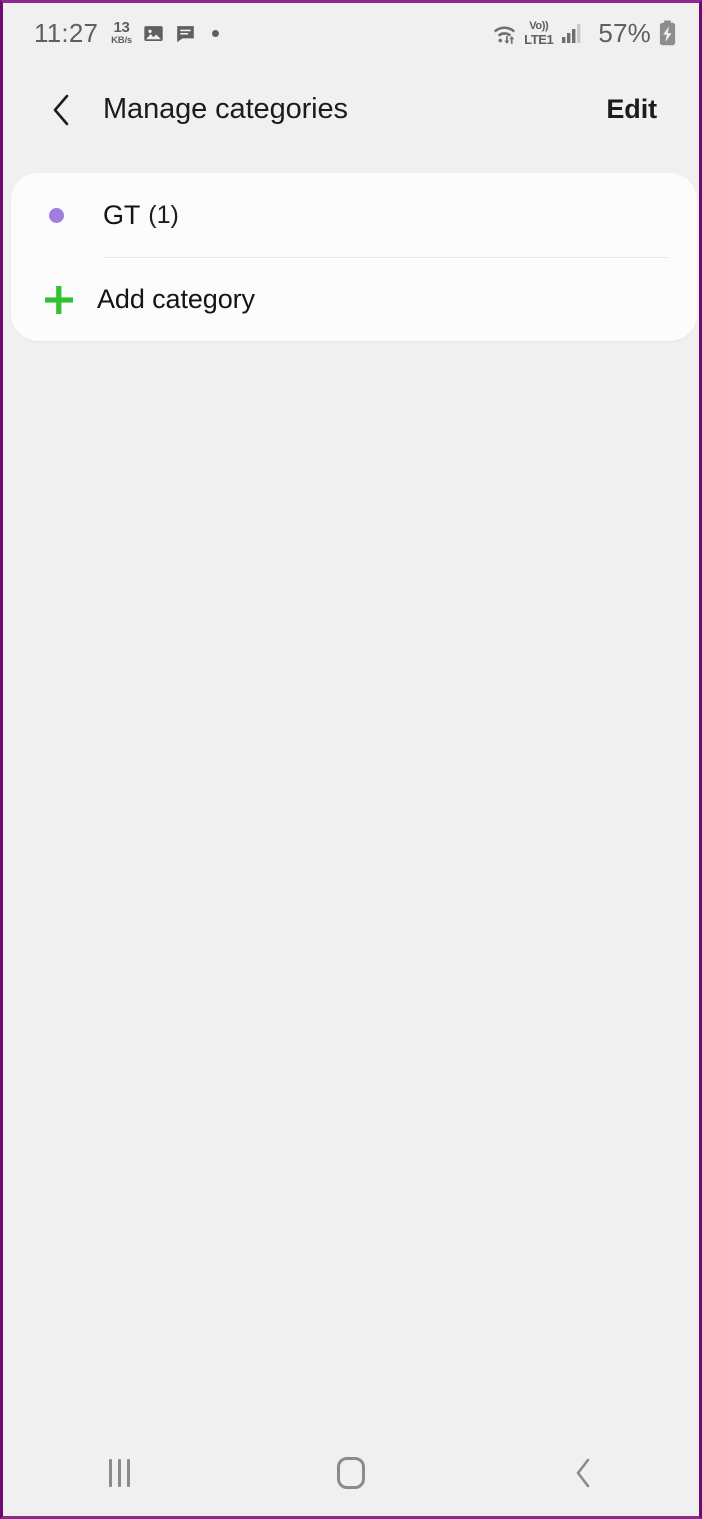 This screenshot has width=702, height=1519. I want to click on add-category-label: Add category, so click(176, 299).